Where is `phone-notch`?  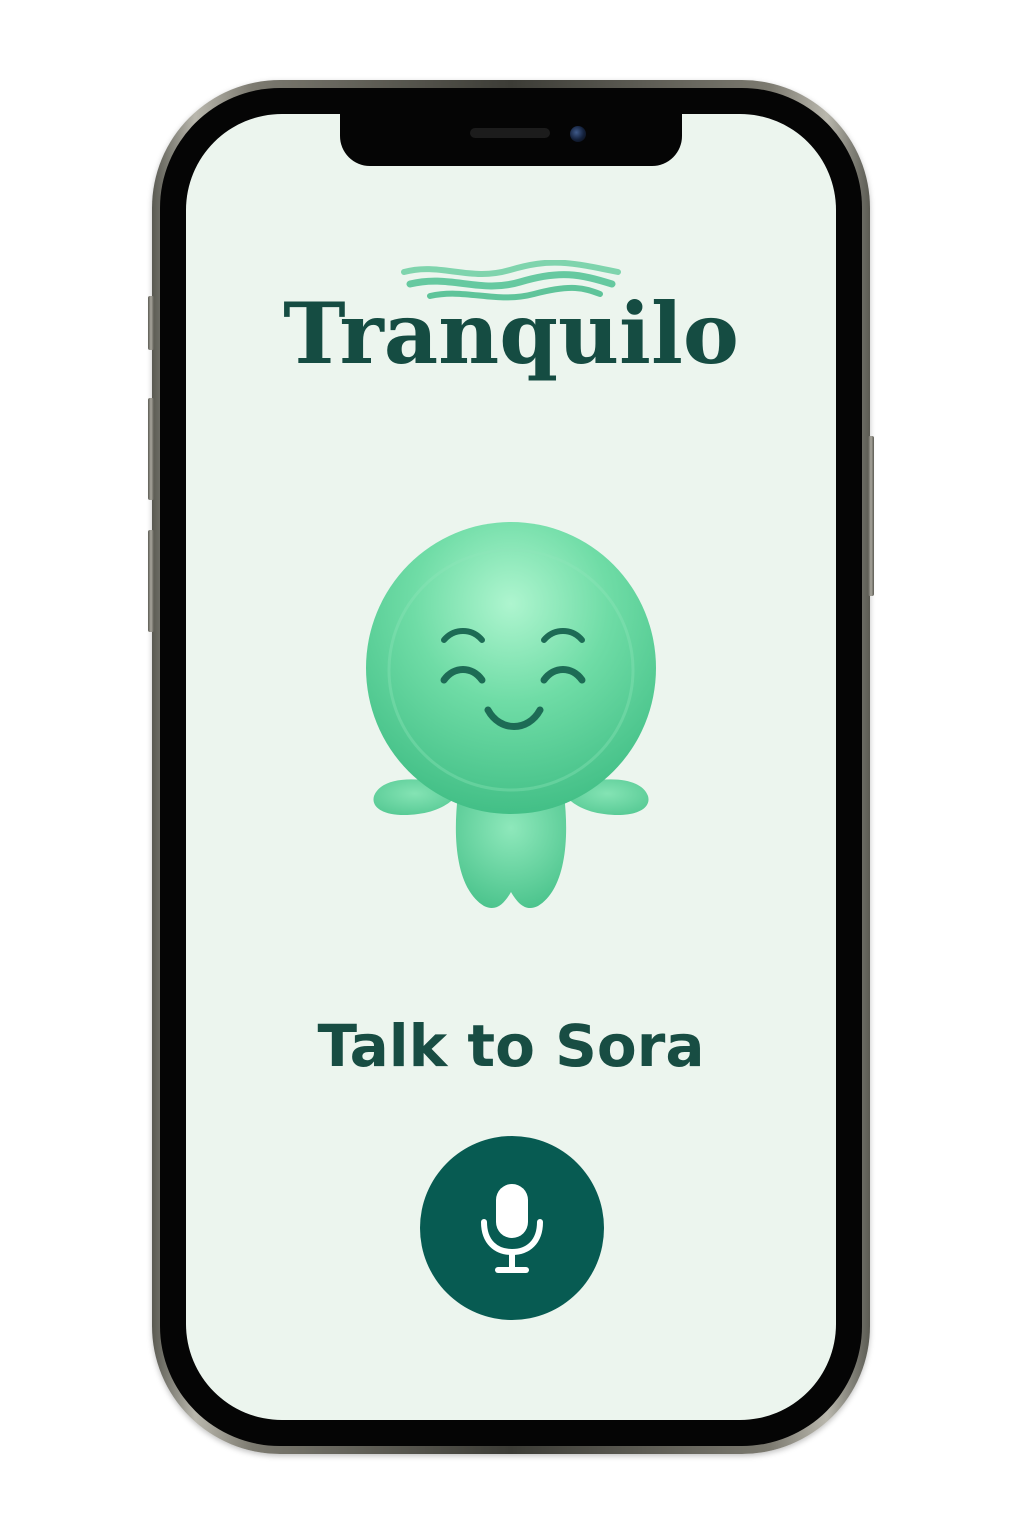
phone-notch is located at coordinates (511, 140).